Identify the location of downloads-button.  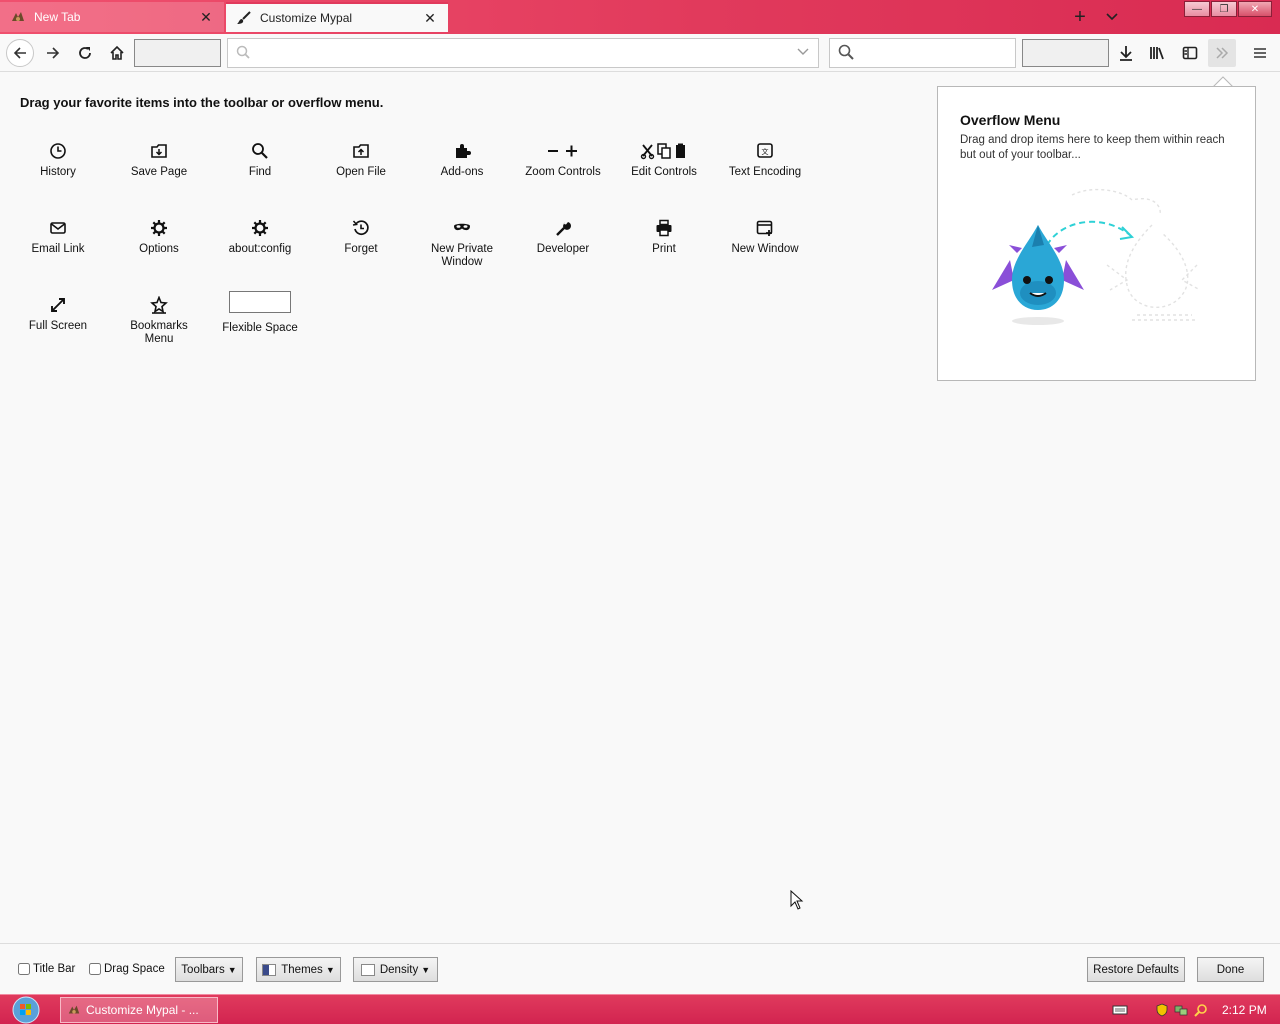
(1126, 53).